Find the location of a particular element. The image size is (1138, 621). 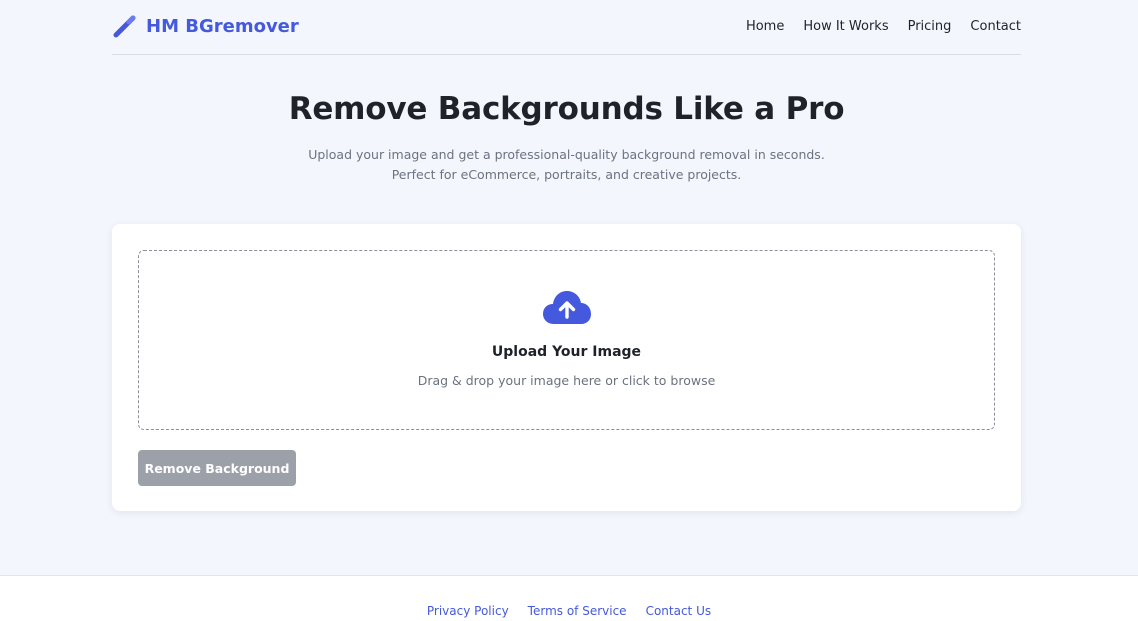

magic-wand-icon is located at coordinates (124, 26).